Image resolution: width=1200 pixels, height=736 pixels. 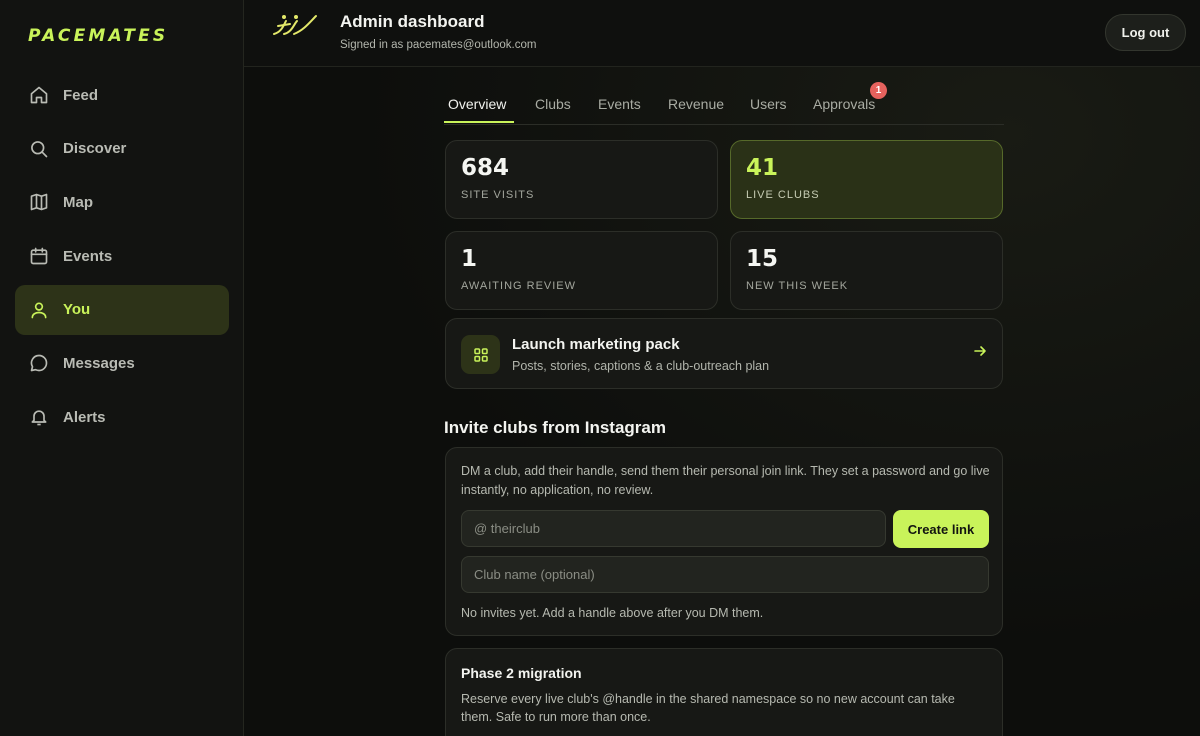 I want to click on map-icon, so click(x=39, y=202).